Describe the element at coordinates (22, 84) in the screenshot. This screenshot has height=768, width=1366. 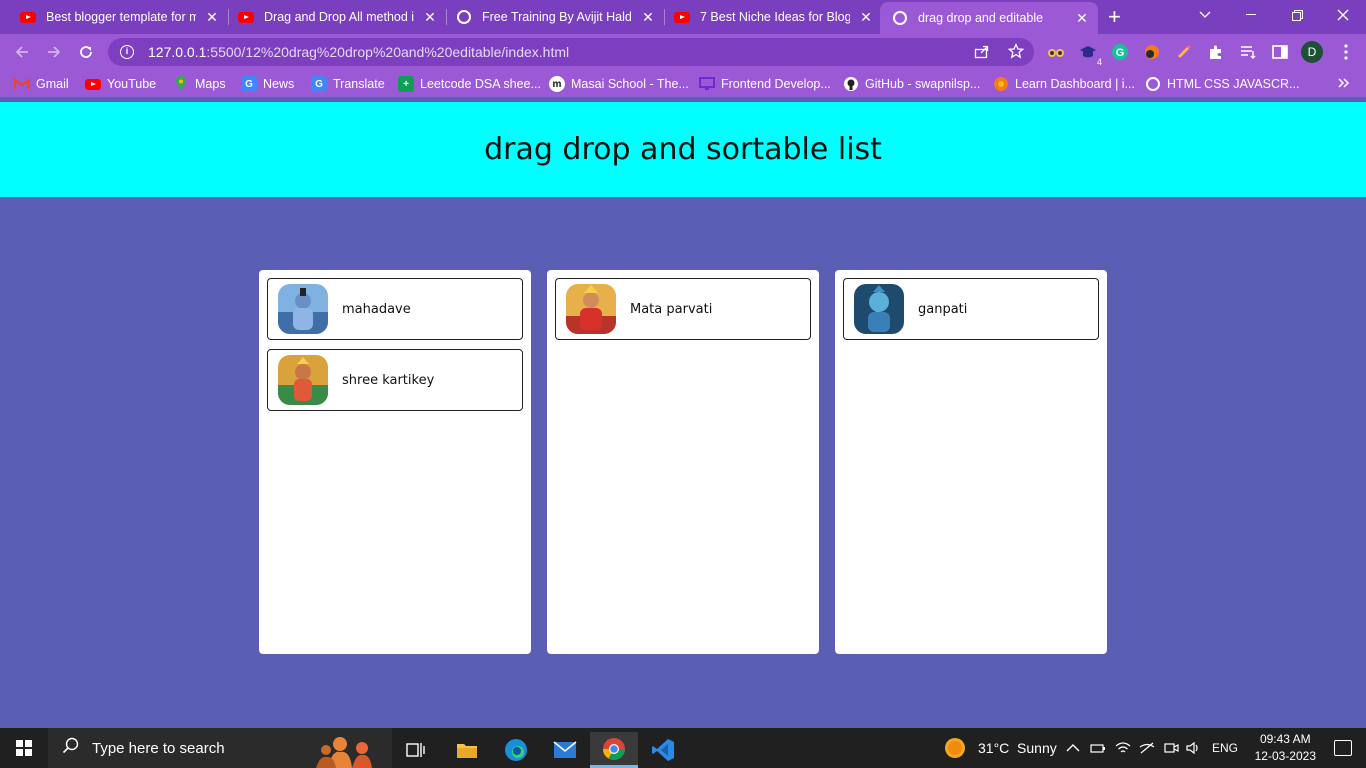
I see `gmail-icon` at that location.